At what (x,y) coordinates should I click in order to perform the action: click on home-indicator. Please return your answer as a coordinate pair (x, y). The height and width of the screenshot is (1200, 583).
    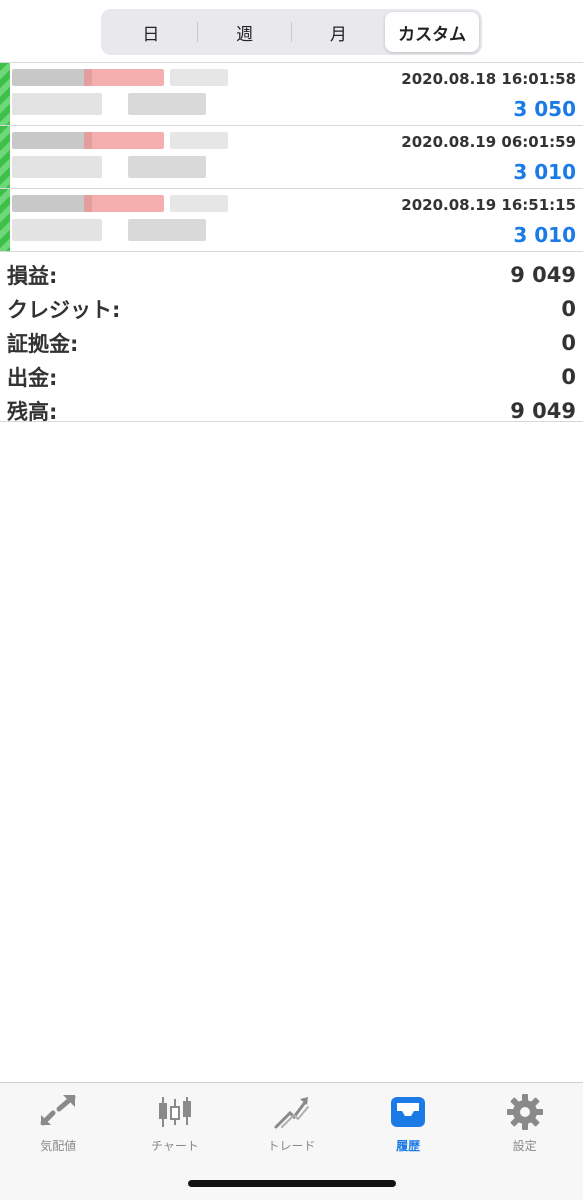
    Looking at the image, I should click on (292, 1183).